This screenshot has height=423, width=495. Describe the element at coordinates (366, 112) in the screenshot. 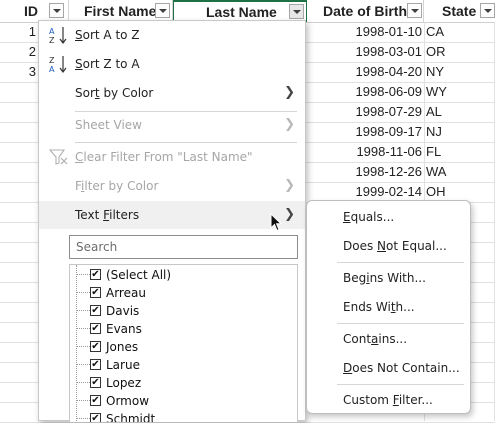

I see `cell-dob: 1998-07-29` at that location.